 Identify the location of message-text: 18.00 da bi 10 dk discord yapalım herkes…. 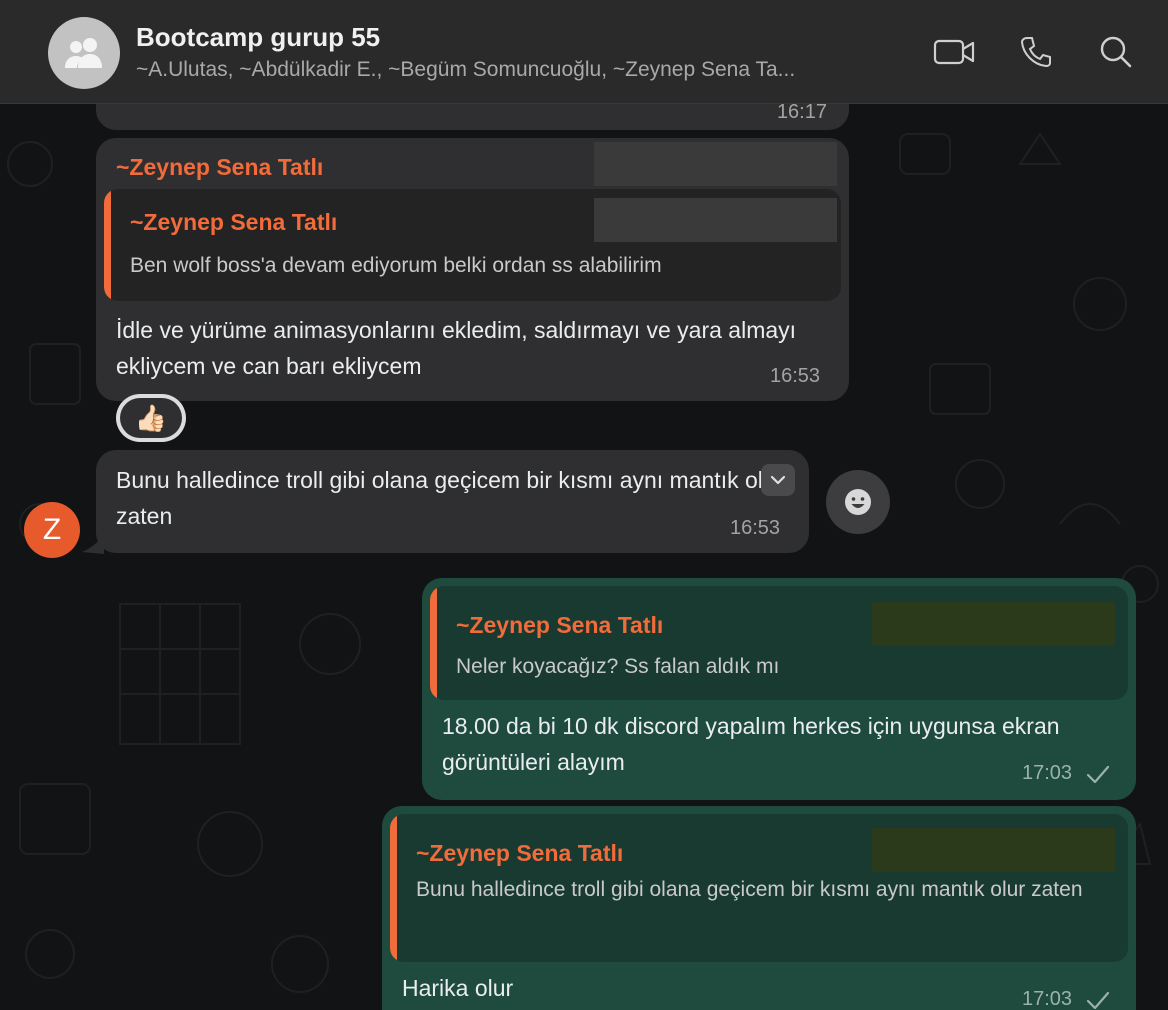
(751, 744).